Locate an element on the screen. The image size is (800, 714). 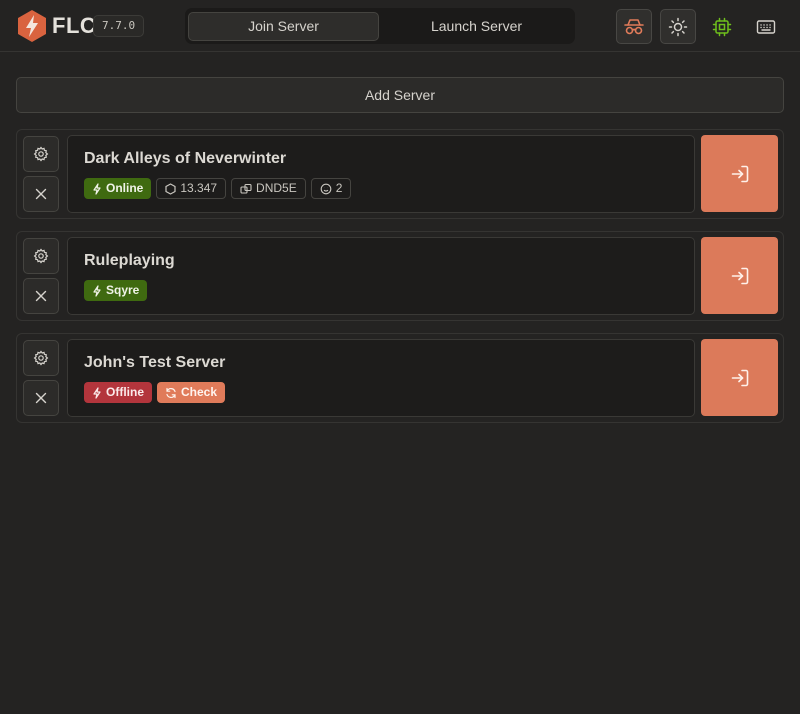
server-card: Ruleplaying Sqyre is located at coordinates (381, 276).